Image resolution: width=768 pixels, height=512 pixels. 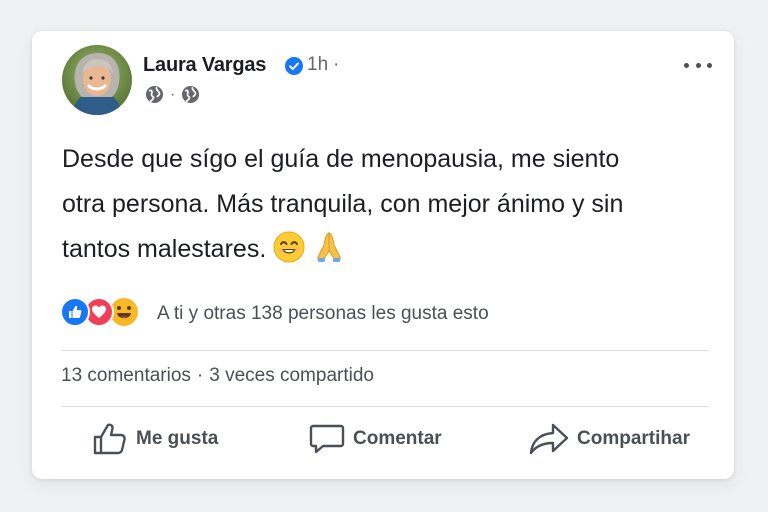 I want to click on comment-button: Comentar, so click(x=375, y=439).